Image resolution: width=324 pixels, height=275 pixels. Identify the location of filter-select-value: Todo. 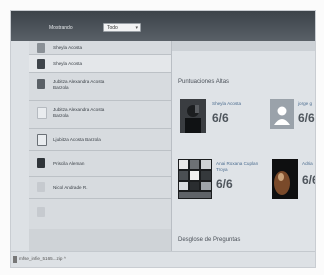
(112, 28).